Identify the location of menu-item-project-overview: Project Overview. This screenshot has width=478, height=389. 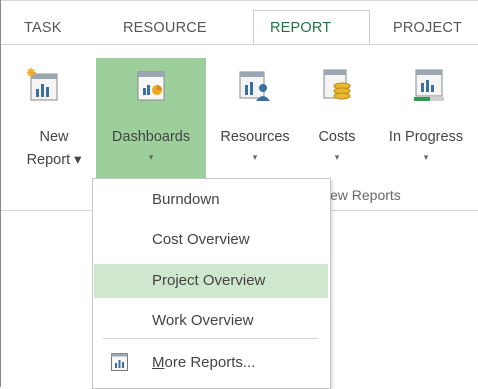
(211, 281).